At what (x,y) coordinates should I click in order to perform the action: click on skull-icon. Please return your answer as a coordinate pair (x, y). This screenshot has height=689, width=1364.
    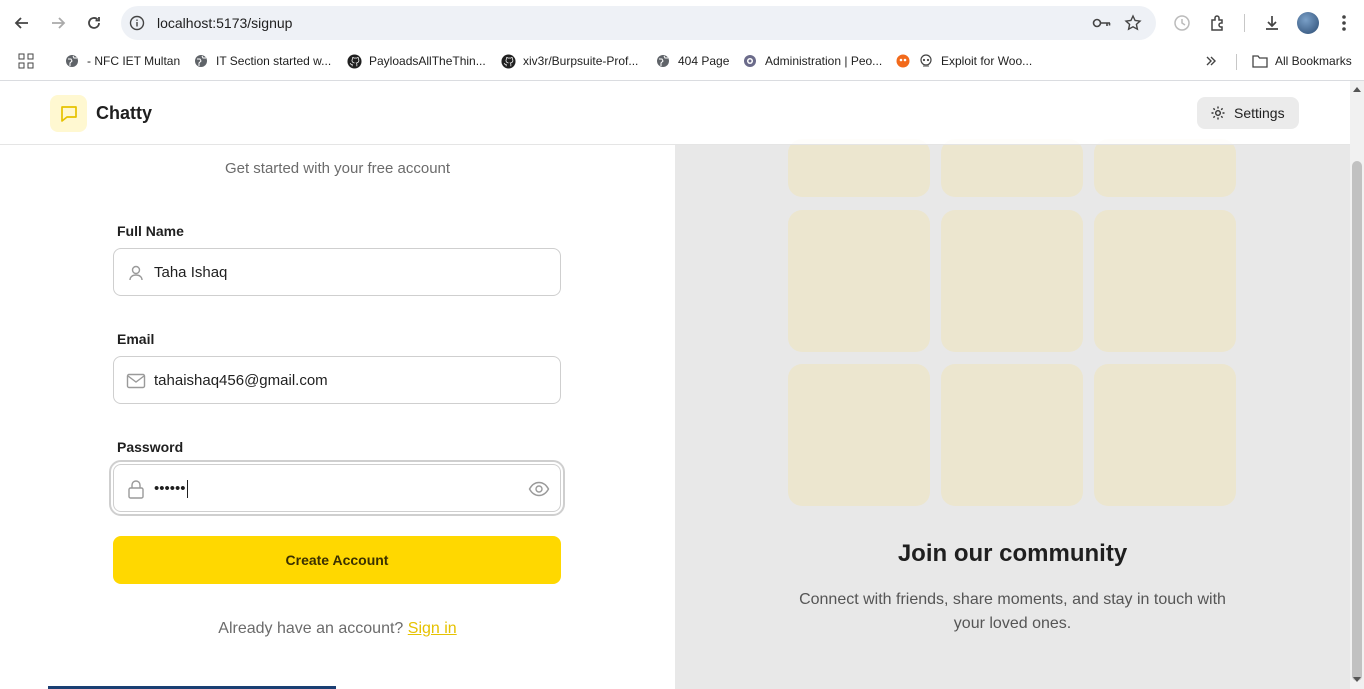
    Looking at the image, I should click on (926, 61).